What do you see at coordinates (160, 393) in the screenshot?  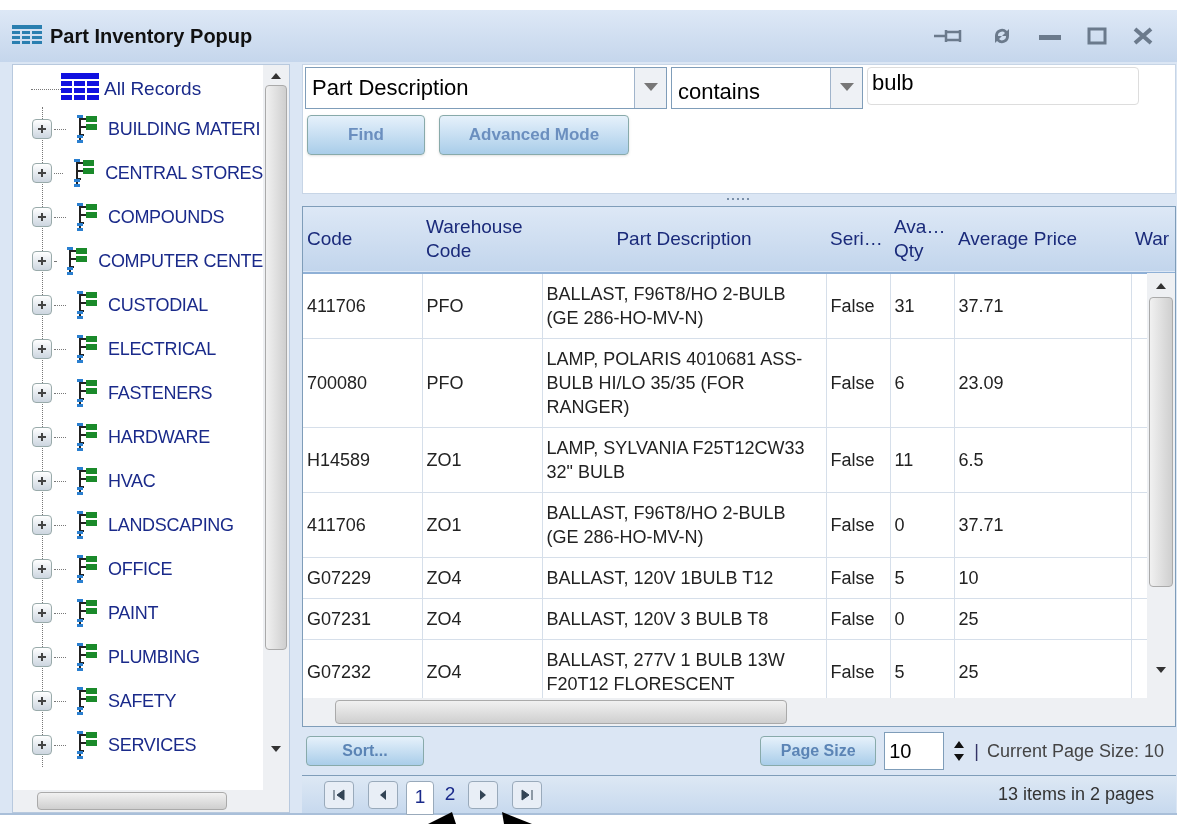 I see `tree-item: FASTENERS` at bounding box center [160, 393].